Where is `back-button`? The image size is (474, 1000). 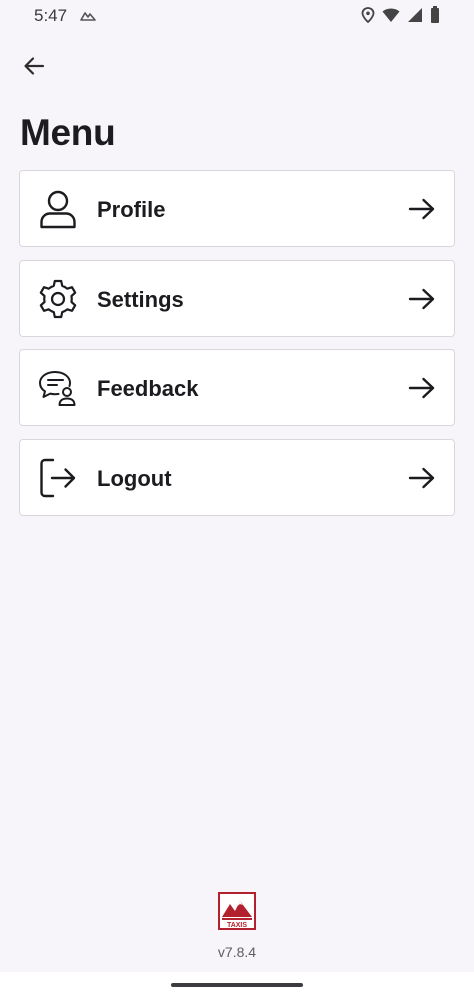 back-button is located at coordinates (34, 68).